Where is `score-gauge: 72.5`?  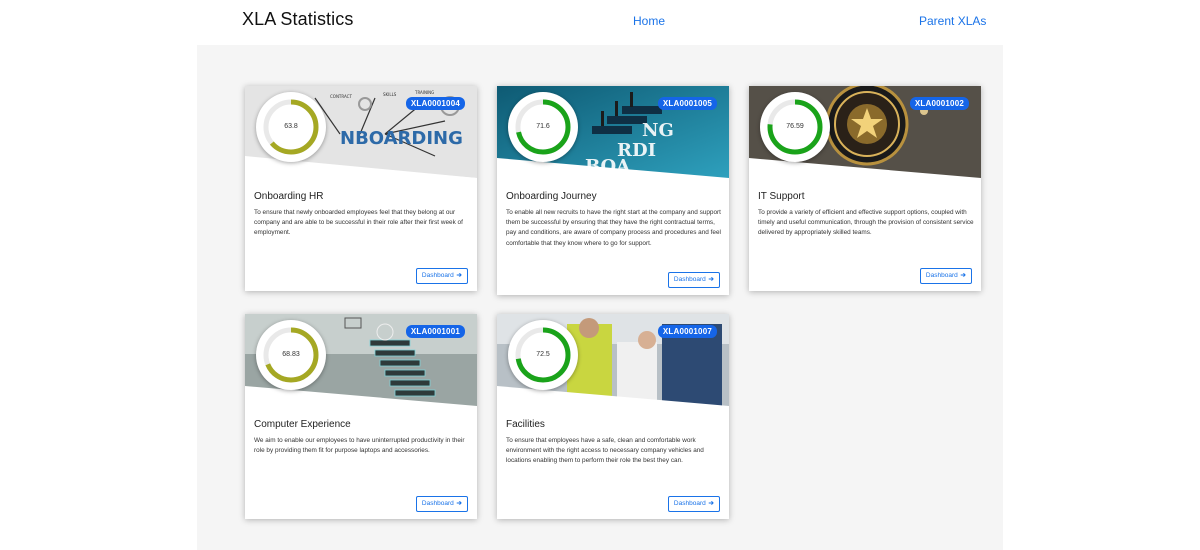
score-gauge: 72.5 is located at coordinates (543, 355).